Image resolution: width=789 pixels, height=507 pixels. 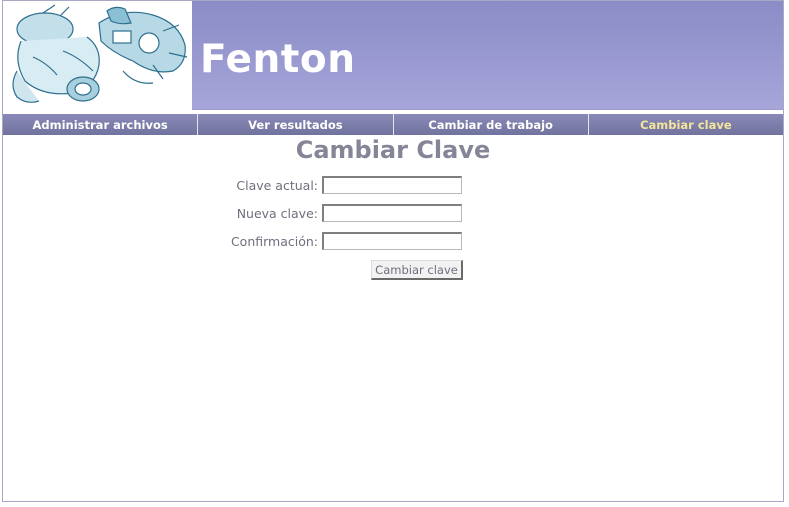 What do you see at coordinates (393, 150) in the screenshot?
I see `page-title: Cambiar Clave` at bounding box center [393, 150].